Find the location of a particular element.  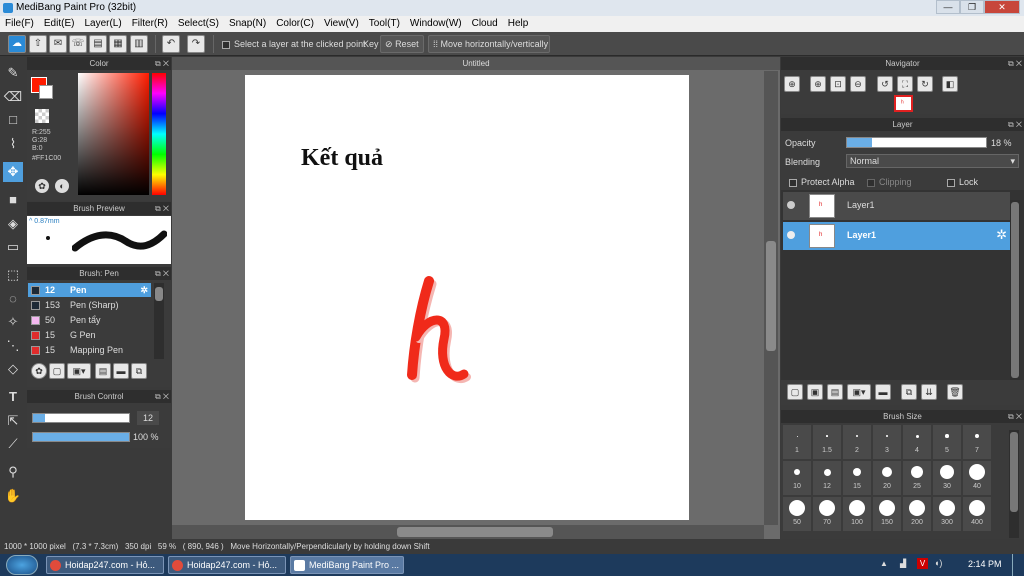

select-layer-option: Select a layer at the clicked point is located at coordinates (294, 44).